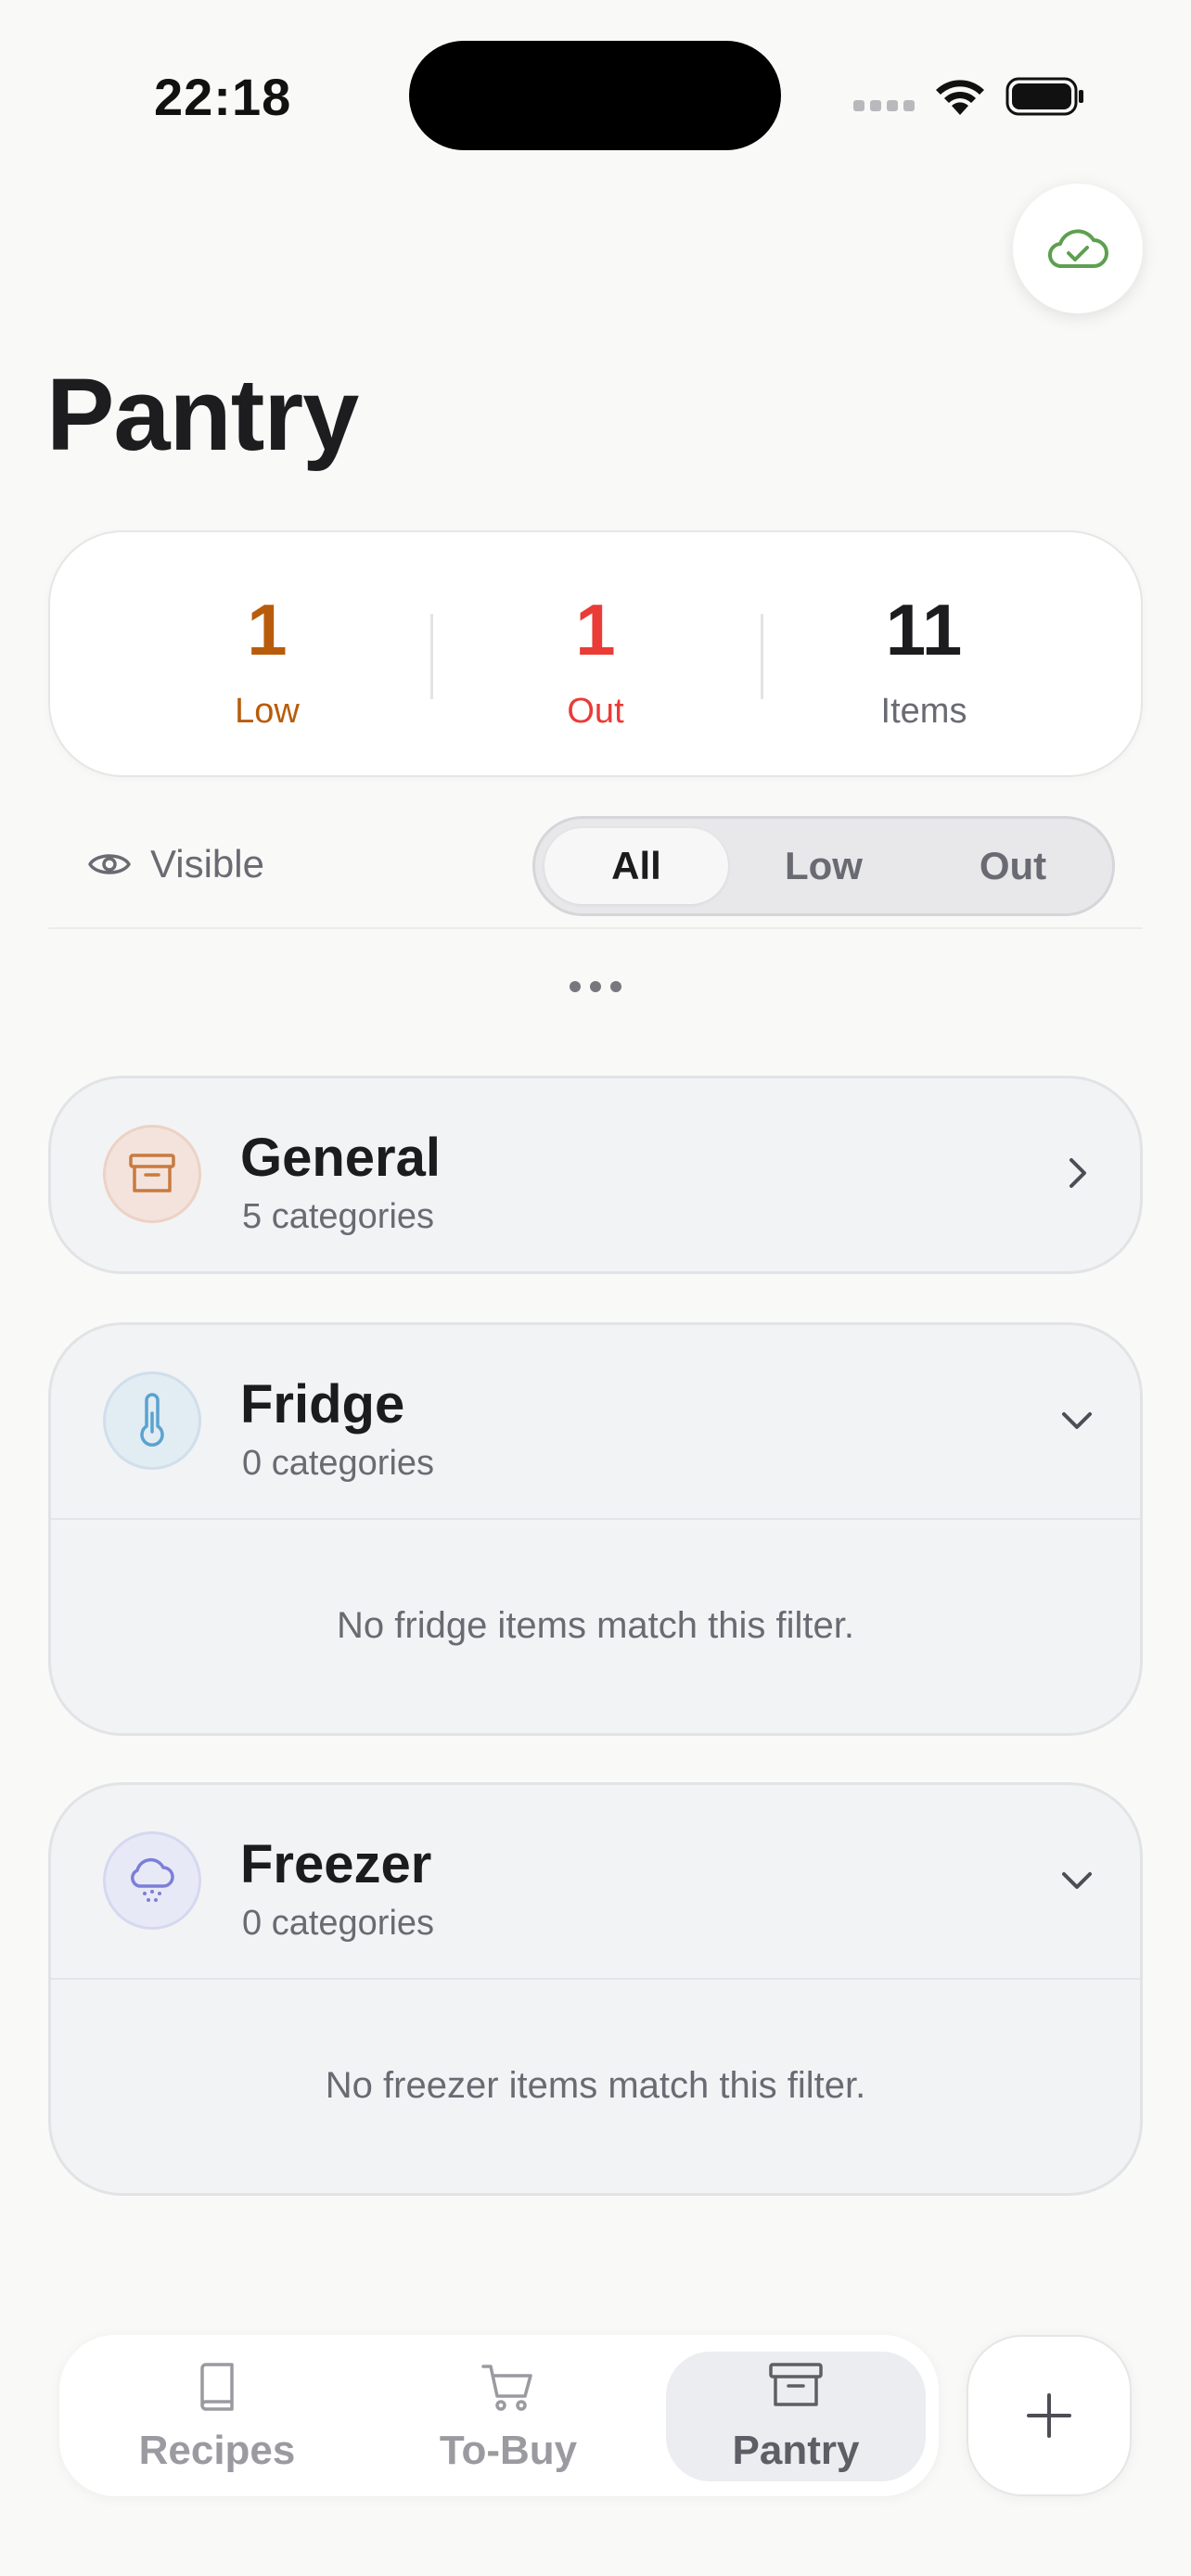 The width and height of the screenshot is (1191, 2576). What do you see at coordinates (1044, 97) in the screenshot?
I see `battery-icon` at bounding box center [1044, 97].